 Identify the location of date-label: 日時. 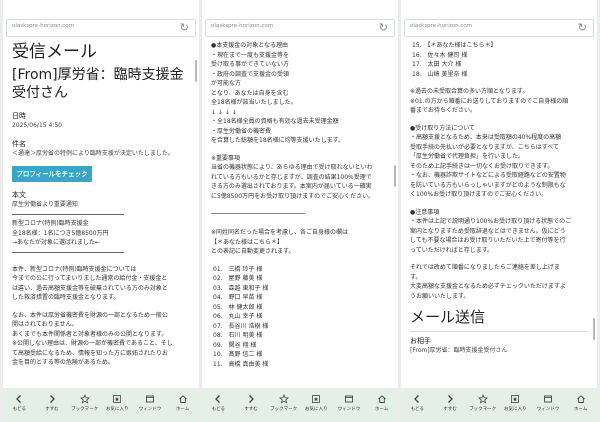
(19, 116).